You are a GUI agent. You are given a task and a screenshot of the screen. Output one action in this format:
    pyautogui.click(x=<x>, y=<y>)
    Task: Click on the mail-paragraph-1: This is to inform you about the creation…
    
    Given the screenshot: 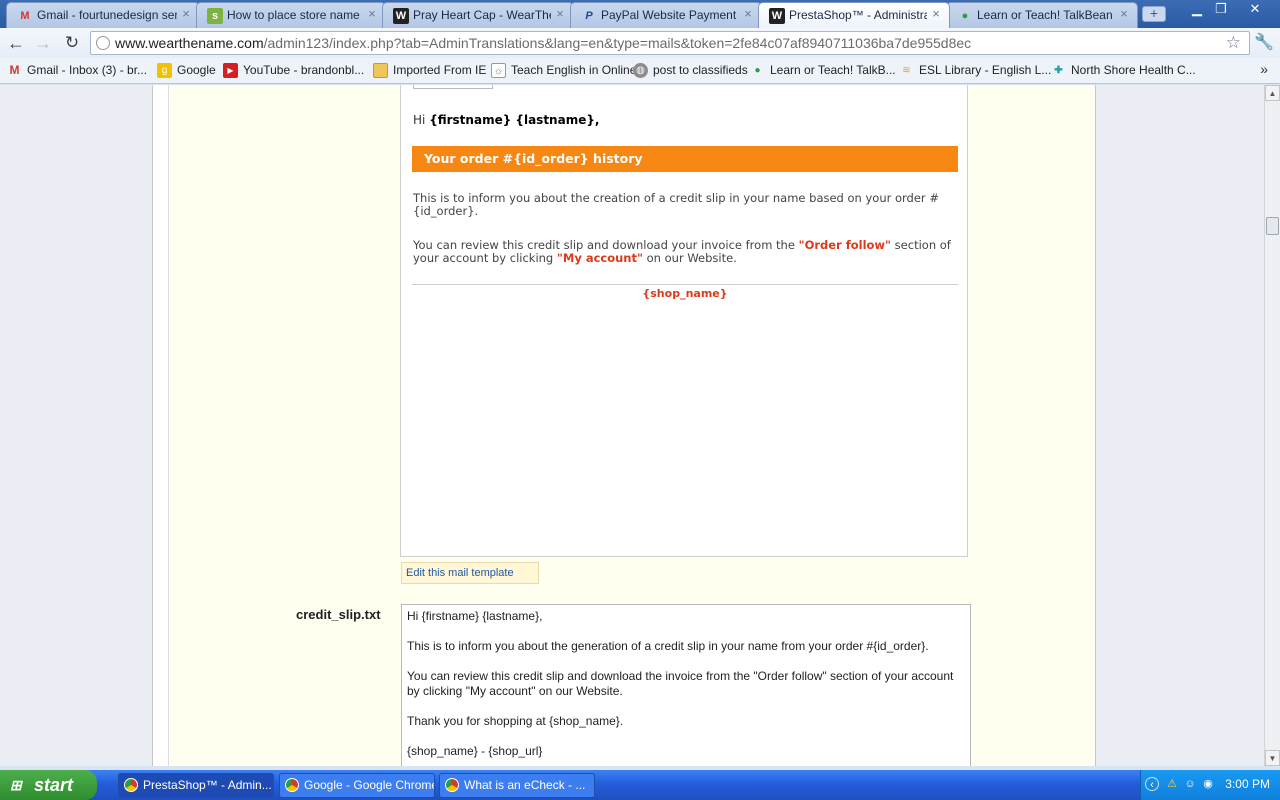 What is the action you would take?
    pyautogui.click(x=676, y=204)
    